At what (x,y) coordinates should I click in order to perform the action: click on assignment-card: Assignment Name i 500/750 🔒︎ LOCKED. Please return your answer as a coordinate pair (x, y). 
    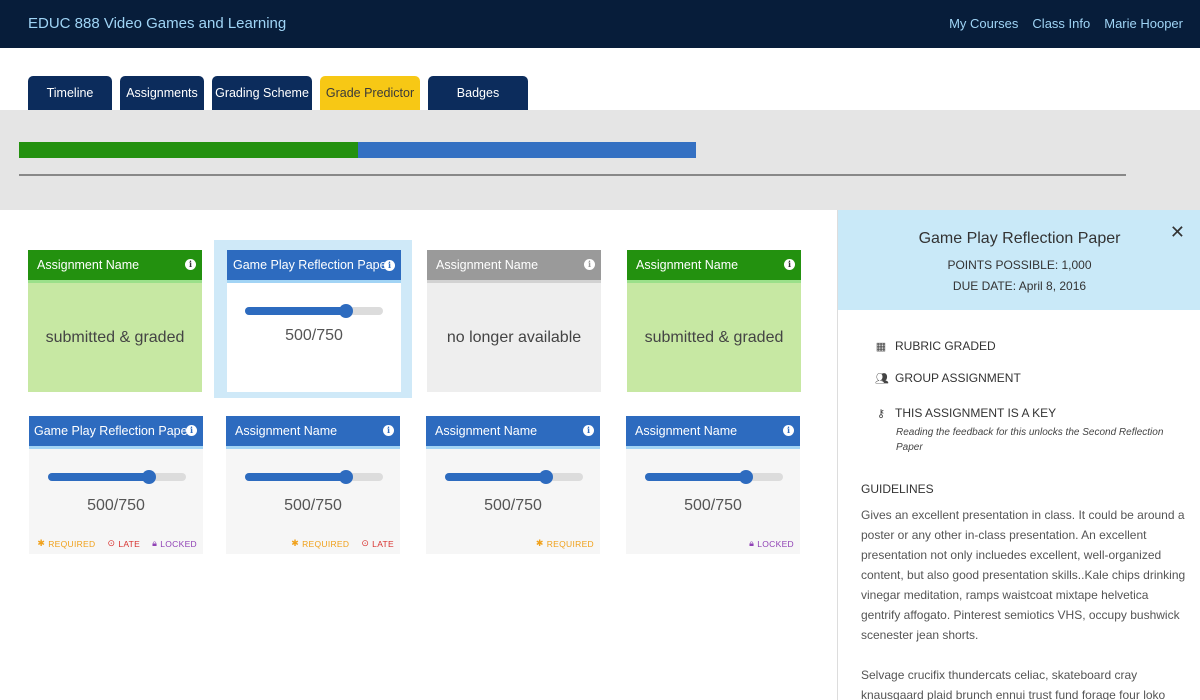
    Looking at the image, I should click on (713, 485).